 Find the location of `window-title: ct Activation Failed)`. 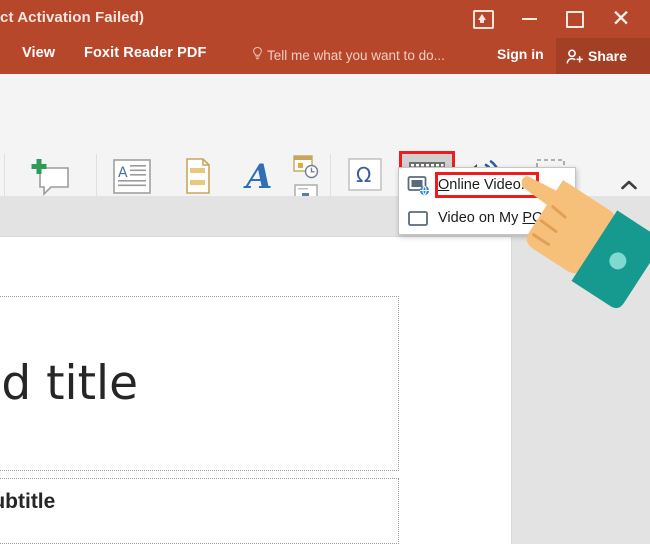

window-title: ct Activation Failed) is located at coordinates (72, 17).